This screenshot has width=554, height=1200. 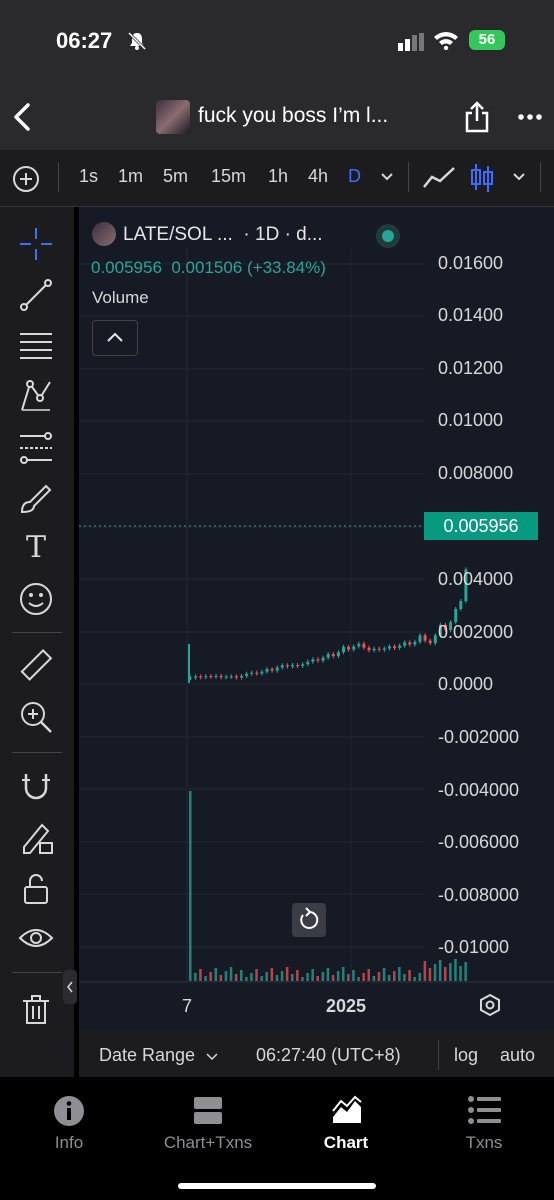 I want to click on list-icon, so click(x=484, y=1110).